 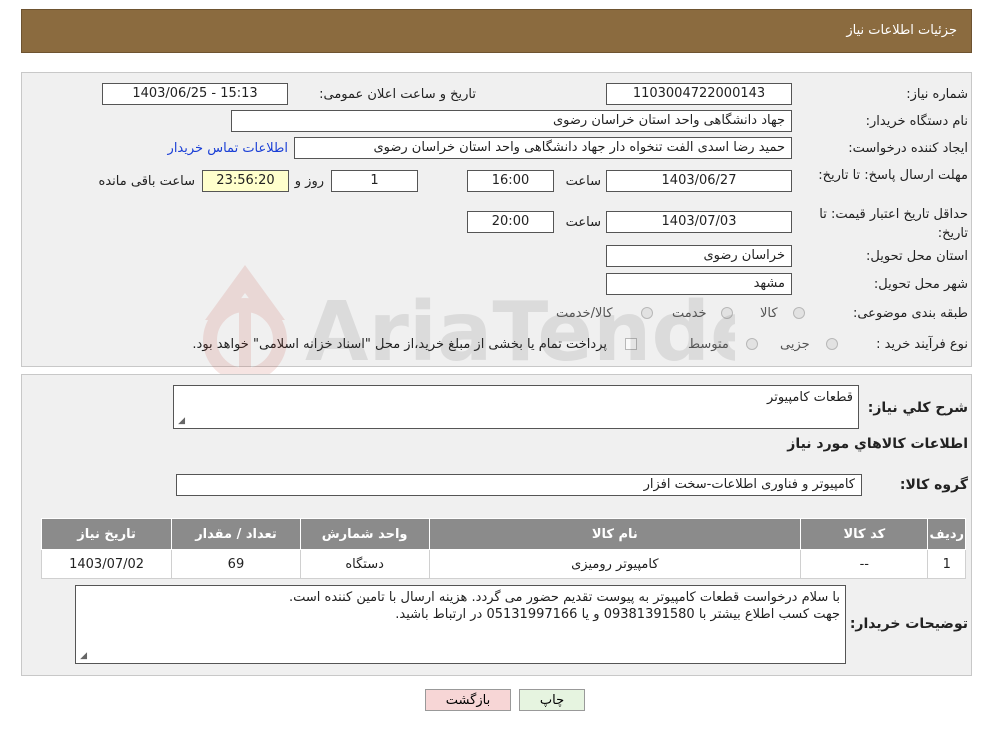 I want to click on need-number-label: شماره نیاز:, so click(x=937, y=94).